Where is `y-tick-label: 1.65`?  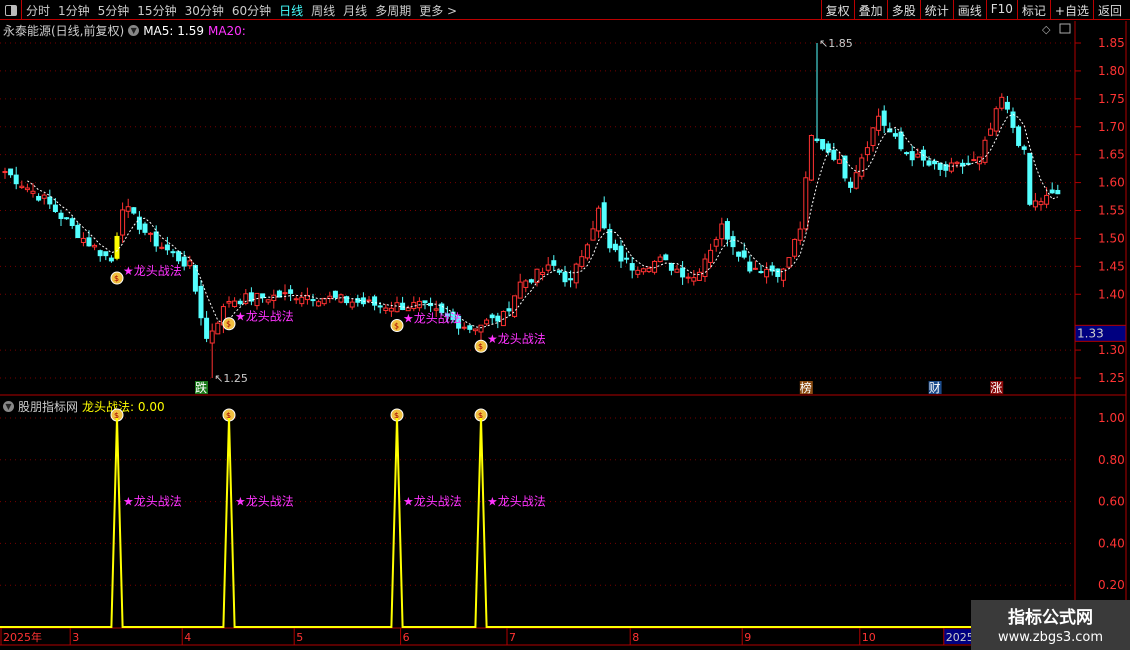
y-tick-label: 1.65 is located at coordinates (1111, 155).